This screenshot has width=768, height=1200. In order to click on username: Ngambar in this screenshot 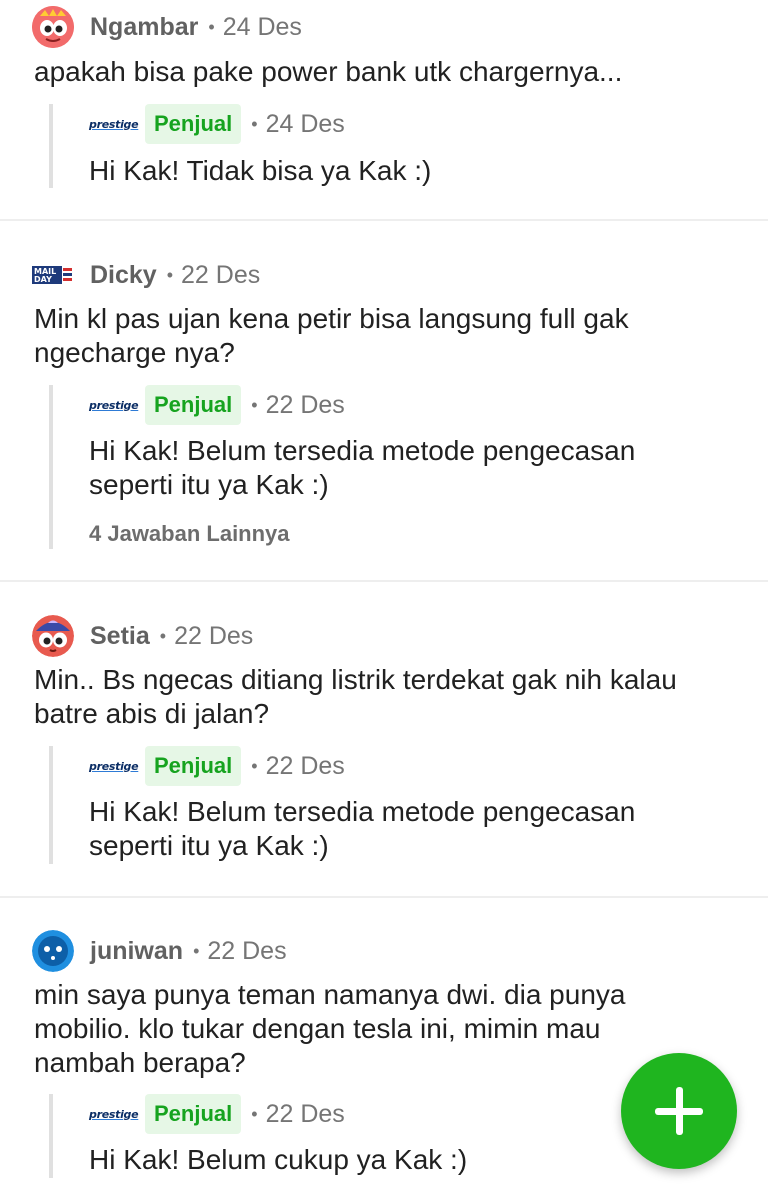, I will do `click(144, 27)`.